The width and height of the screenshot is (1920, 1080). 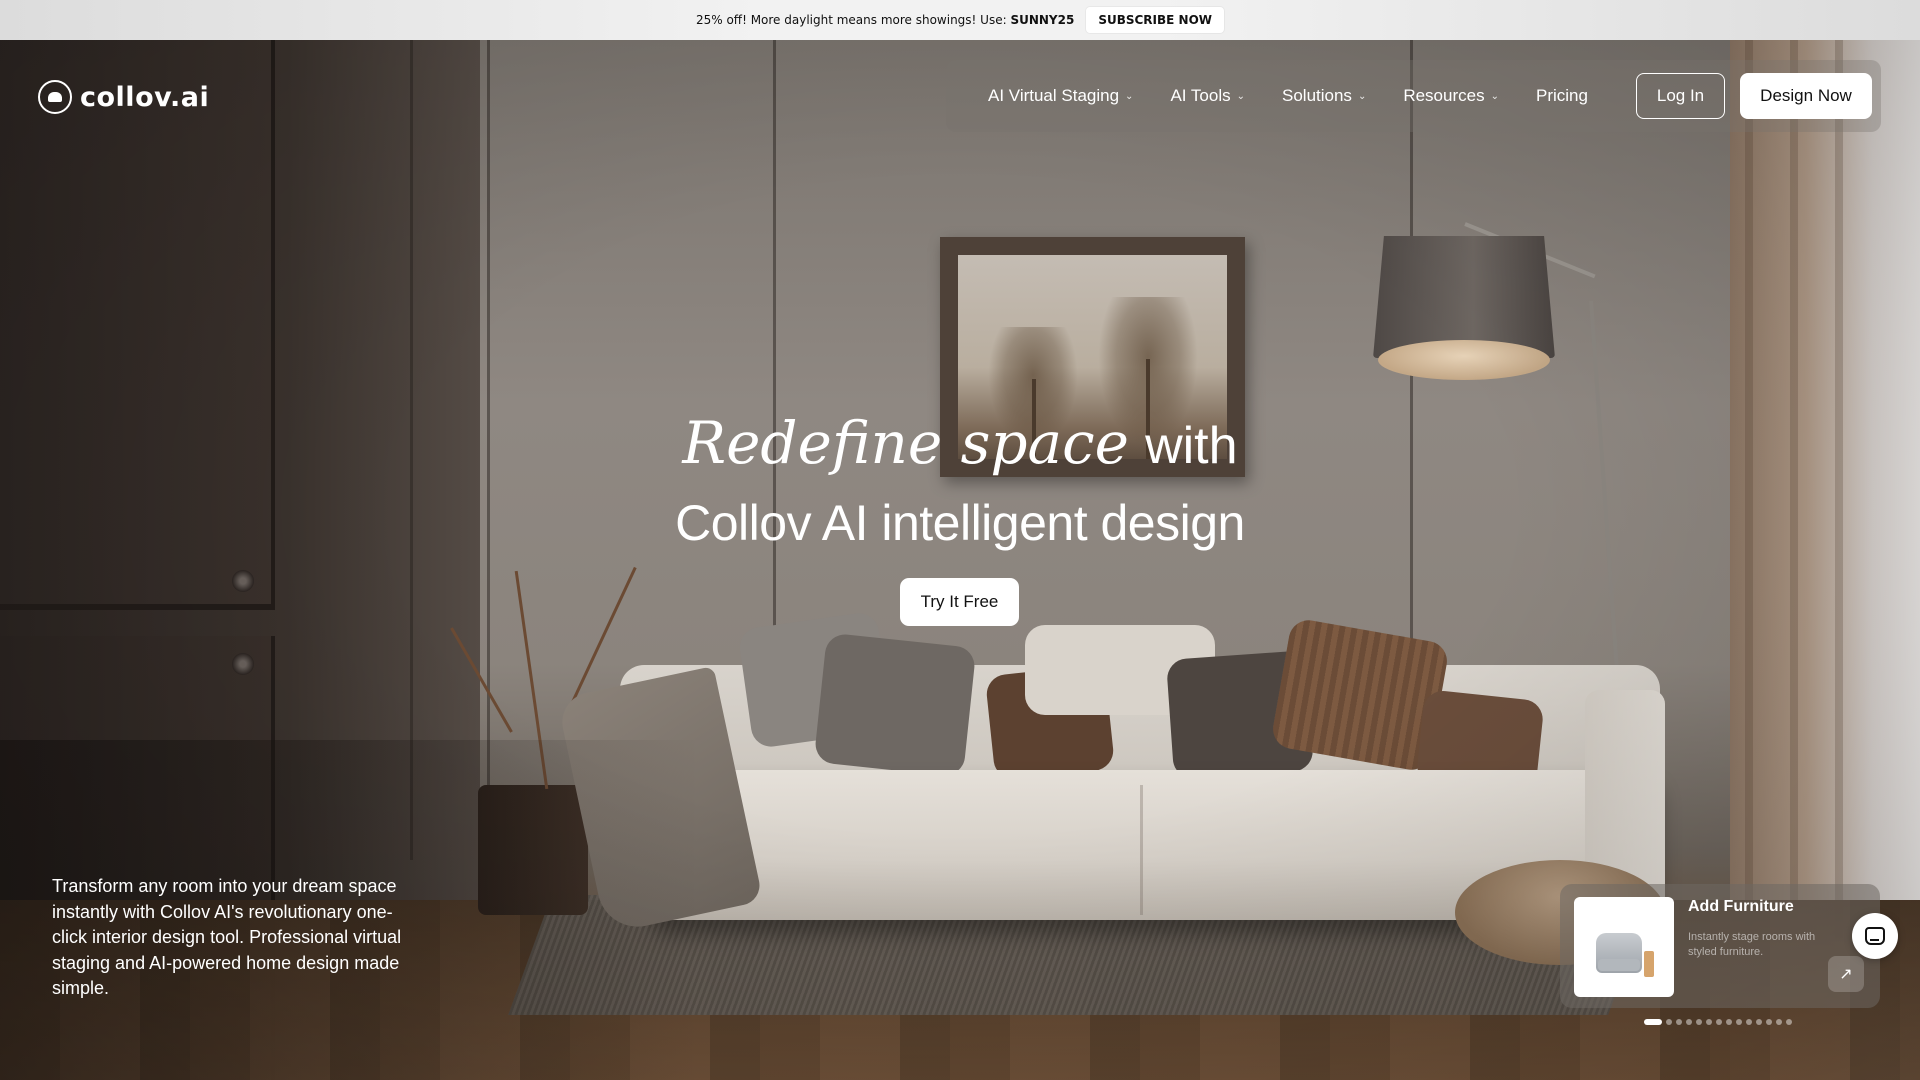 What do you see at coordinates (1464, 360) in the screenshot?
I see `floor-lamp-glow` at bounding box center [1464, 360].